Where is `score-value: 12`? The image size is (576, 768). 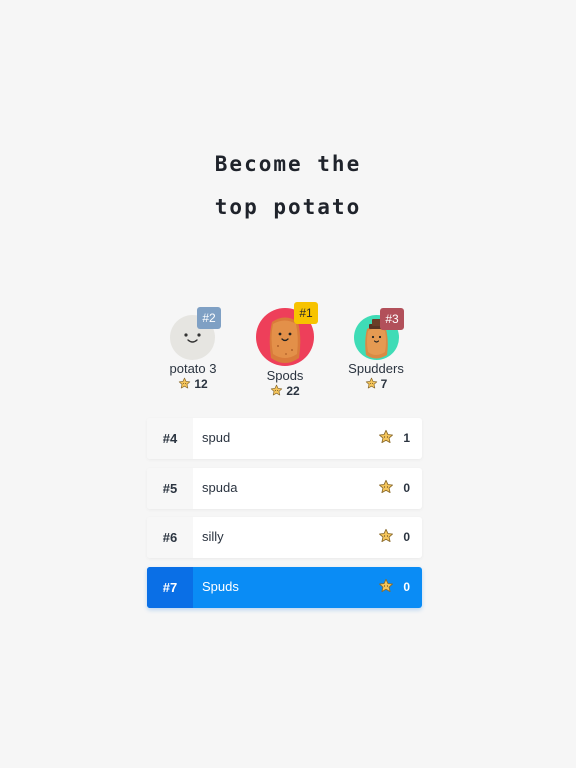 score-value: 12 is located at coordinates (201, 384).